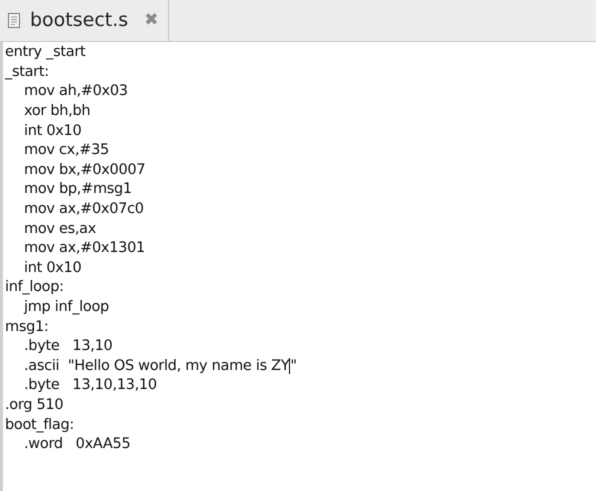 Image resolution: width=596 pixels, height=491 pixels. What do you see at coordinates (78, 190) in the screenshot?
I see `code-line: mov bp,#msg1` at bounding box center [78, 190].